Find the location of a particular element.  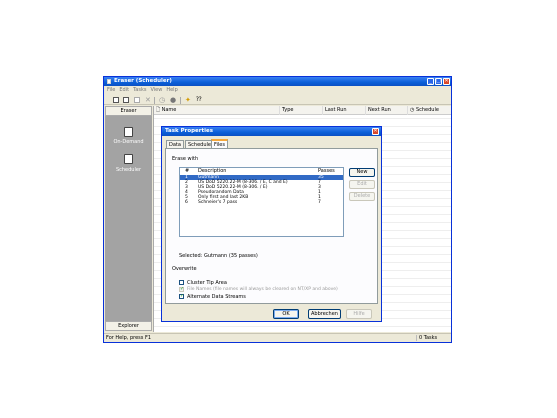

dialog-title-bar: Task Properties ✕ is located at coordinates (271, 131).